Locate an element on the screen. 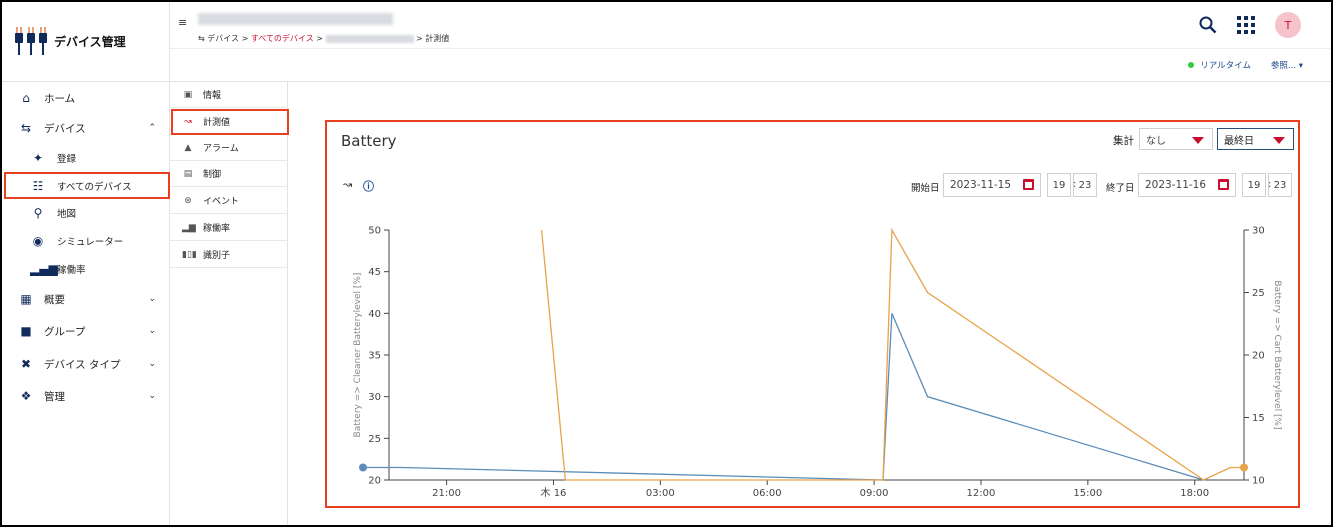 Image resolution: width=1333 pixels, height=527 pixels. end-minute-input: 23 is located at coordinates (1280, 185).